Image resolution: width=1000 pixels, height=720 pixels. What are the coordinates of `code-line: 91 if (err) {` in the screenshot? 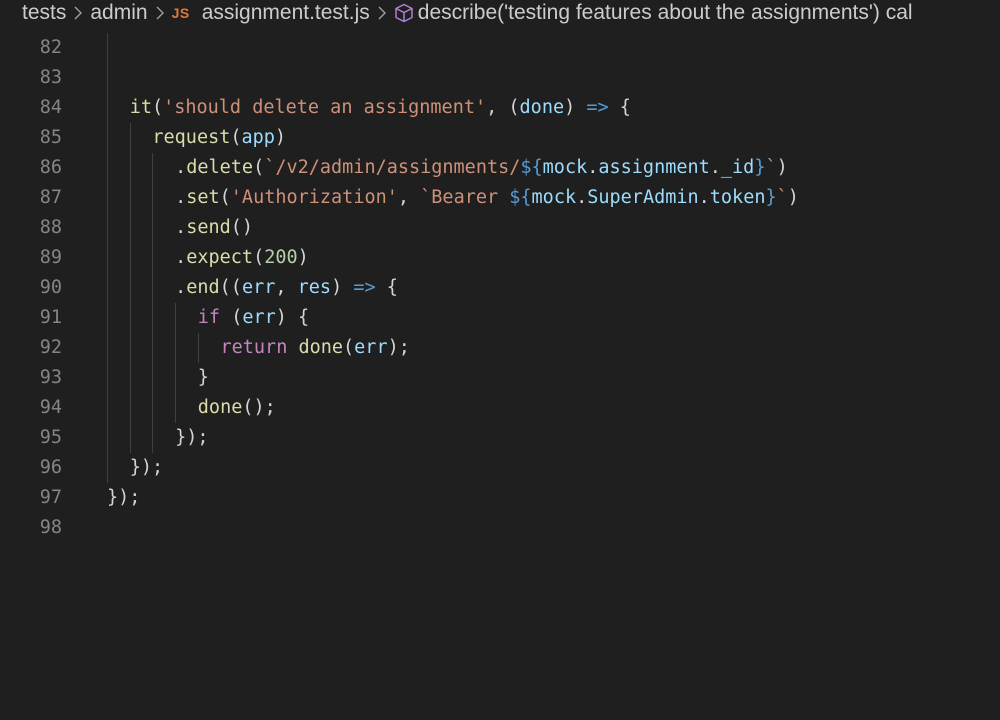 It's located at (500, 318).